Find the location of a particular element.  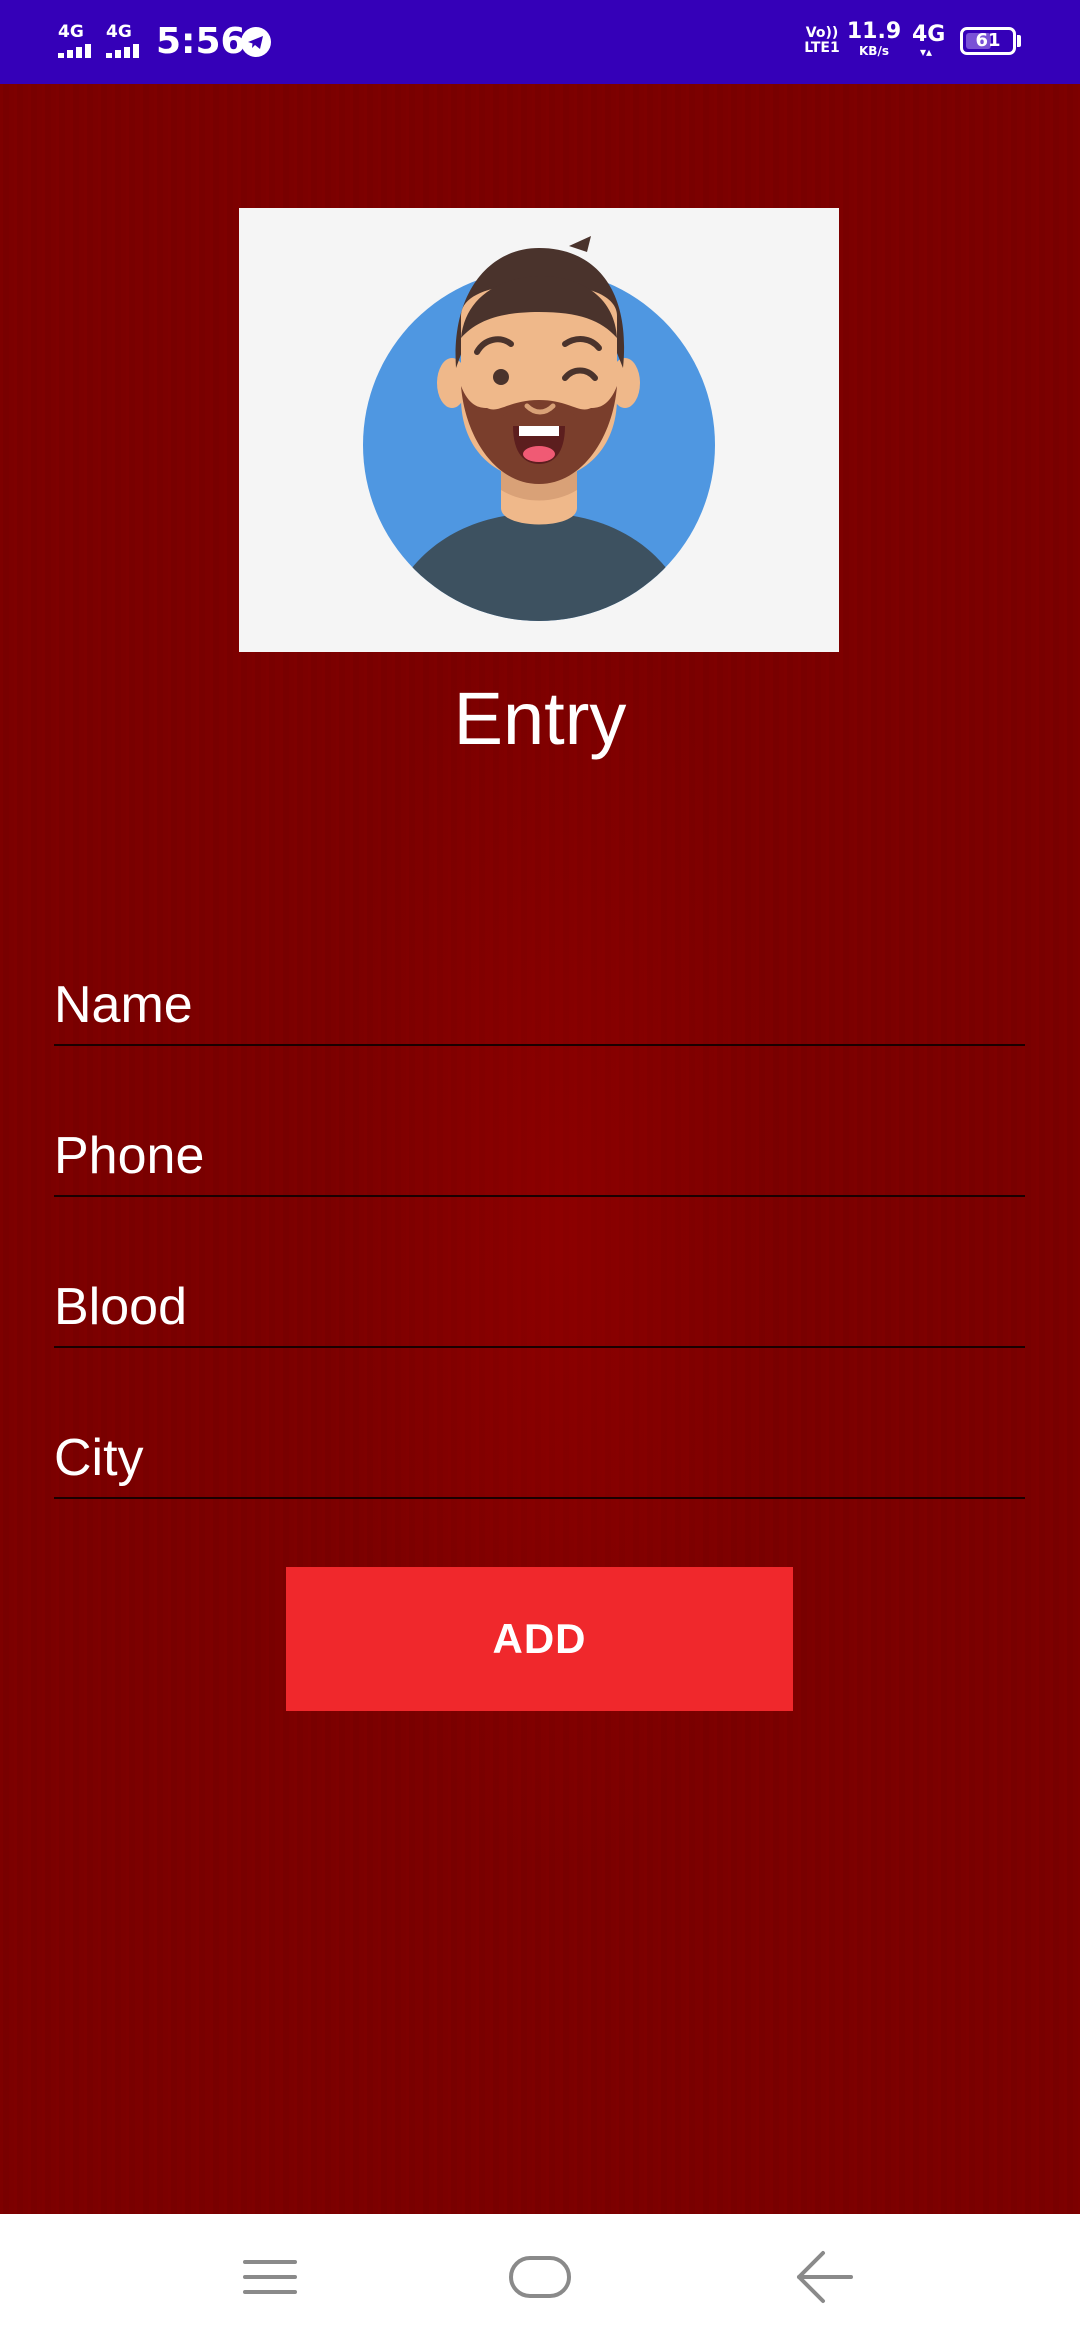

avatar-image is located at coordinates (539, 430).